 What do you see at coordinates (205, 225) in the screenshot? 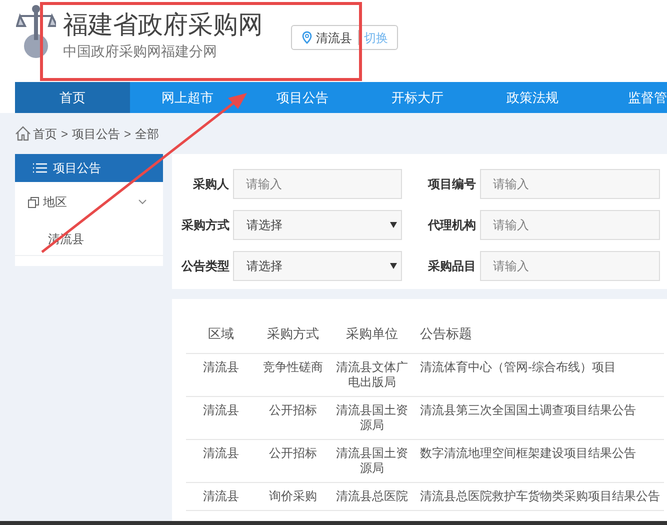
I see `filter-label: 采购方式` at bounding box center [205, 225].